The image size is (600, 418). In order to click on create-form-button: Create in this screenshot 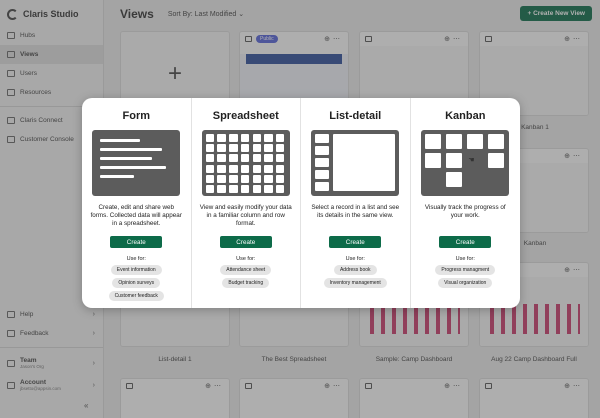, I will do `click(136, 242)`.